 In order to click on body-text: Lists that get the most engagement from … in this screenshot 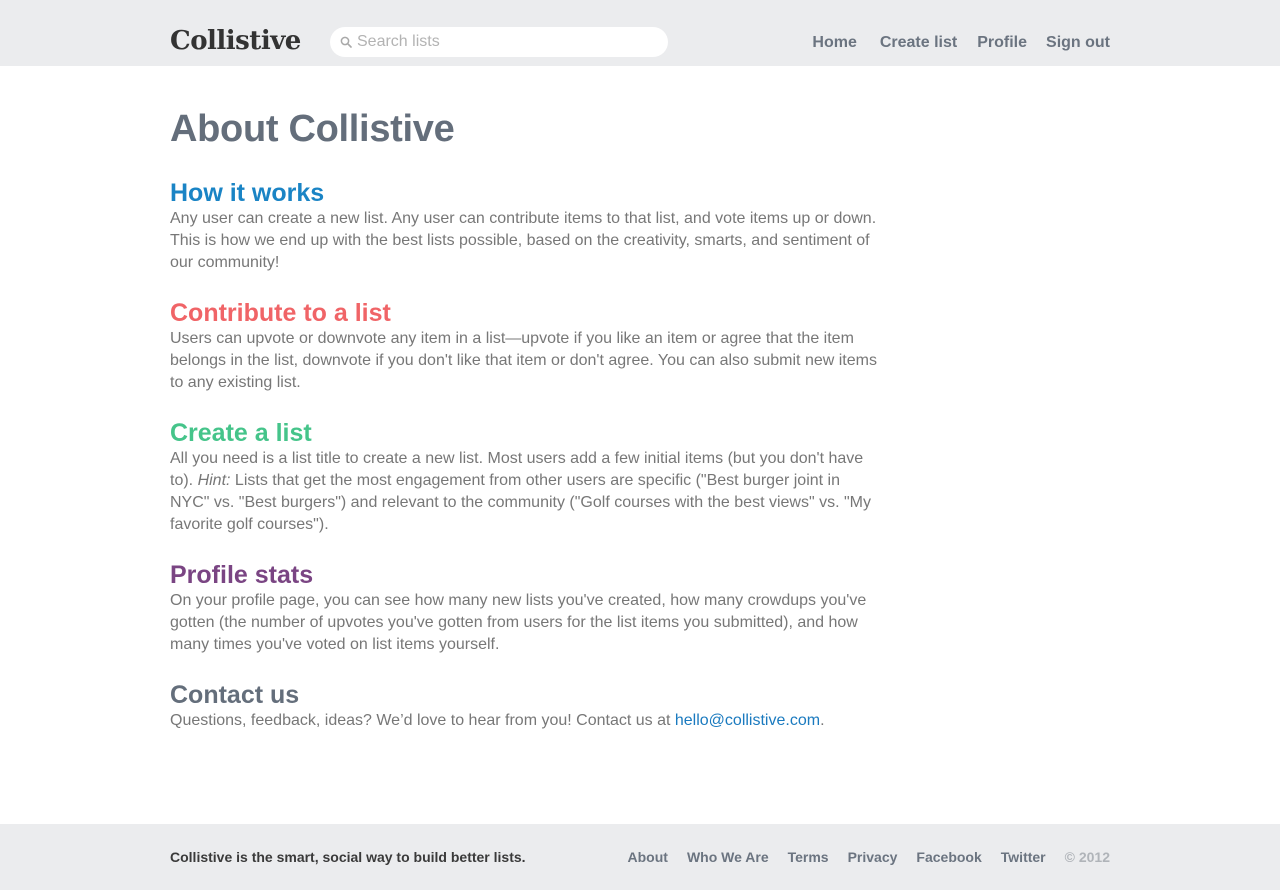, I will do `click(520, 502)`.